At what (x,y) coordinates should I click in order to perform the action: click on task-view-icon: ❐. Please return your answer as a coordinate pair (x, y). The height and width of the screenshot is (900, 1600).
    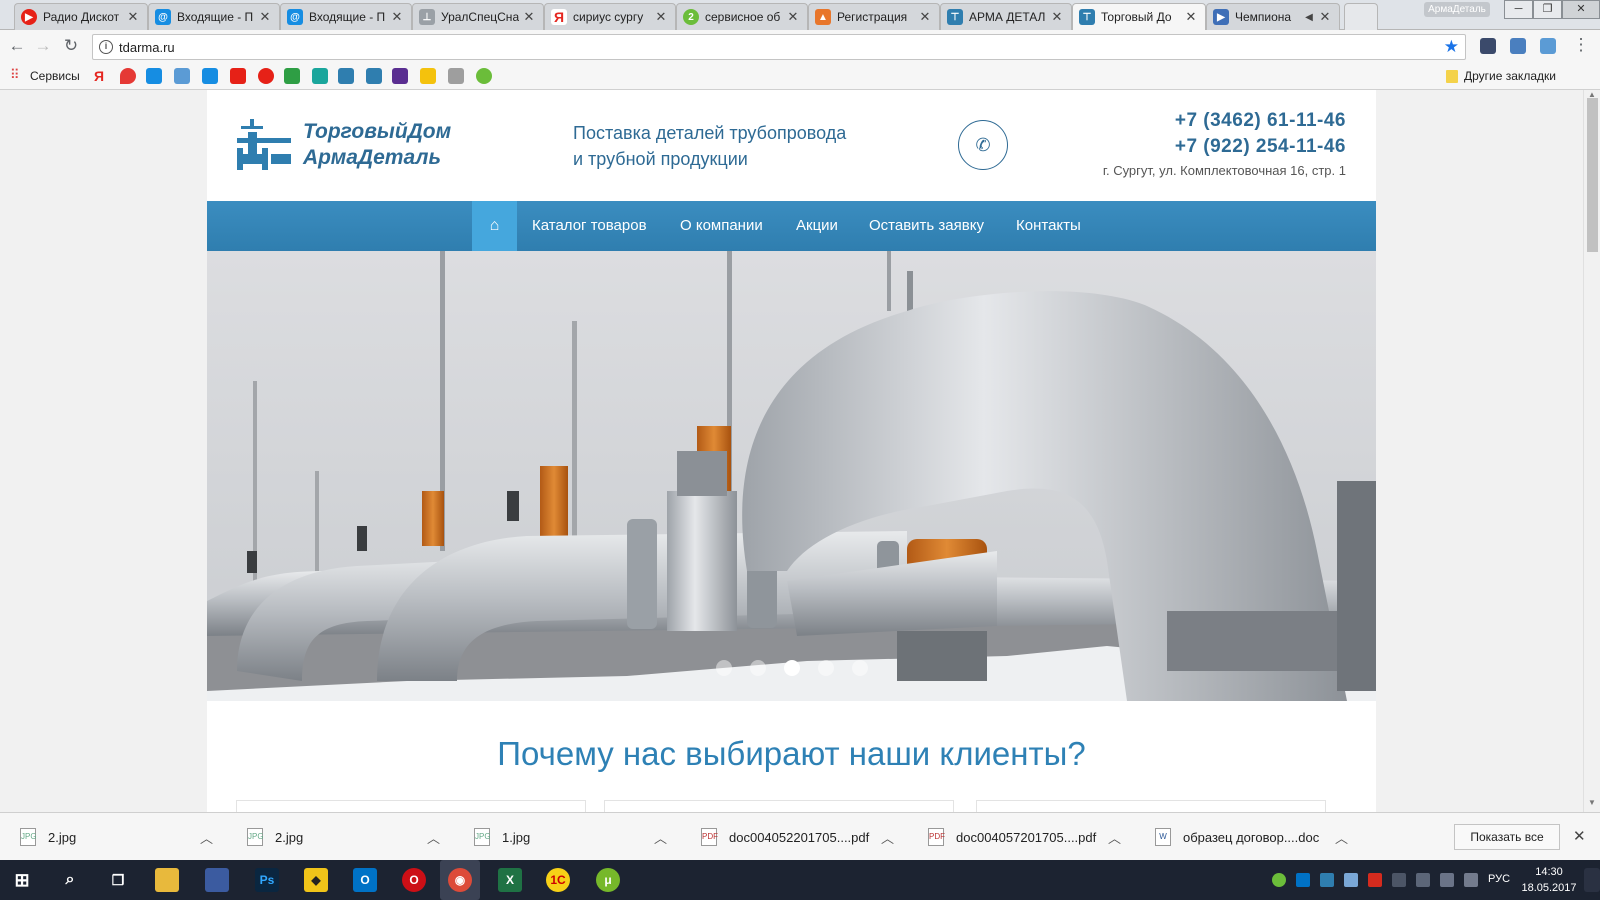
    Looking at the image, I should click on (118, 880).